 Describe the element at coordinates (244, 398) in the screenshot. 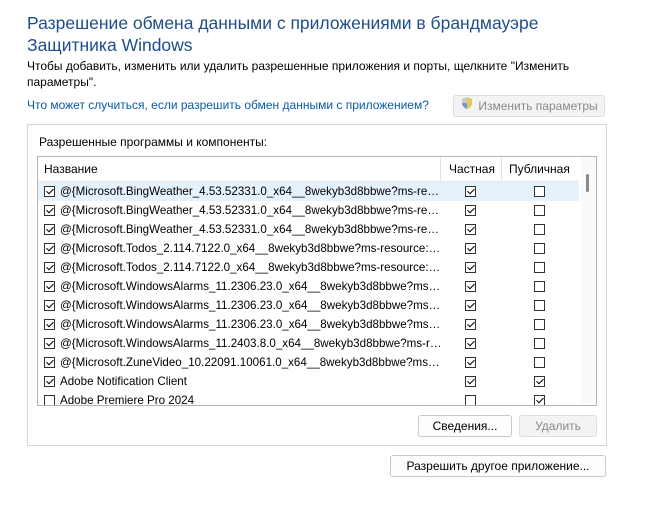

I see `app-name-cell: Adobe Premiere Pro 2024` at that location.